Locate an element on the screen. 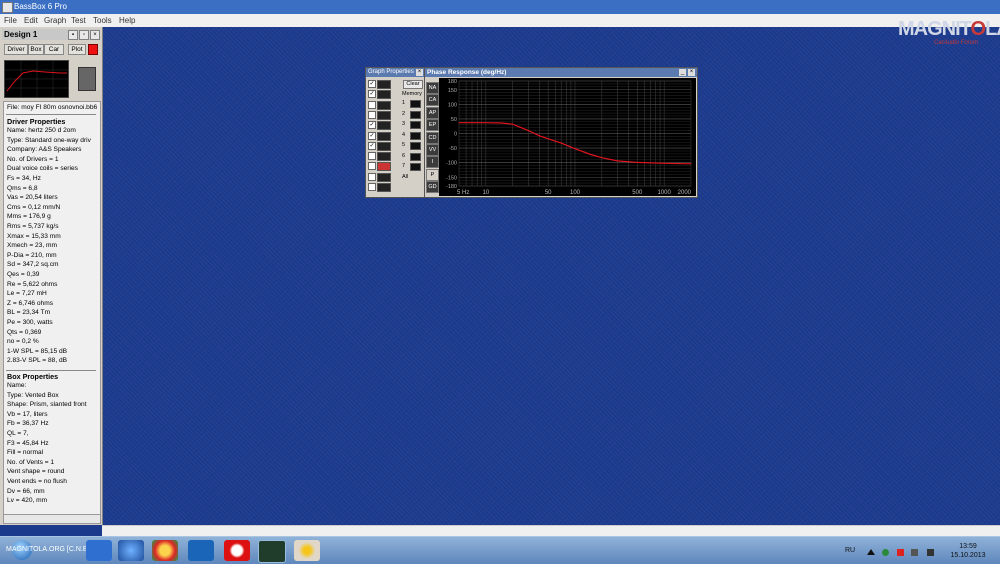  driver-property: Z = 6,746 ohms is located at coordinates (30, 303).